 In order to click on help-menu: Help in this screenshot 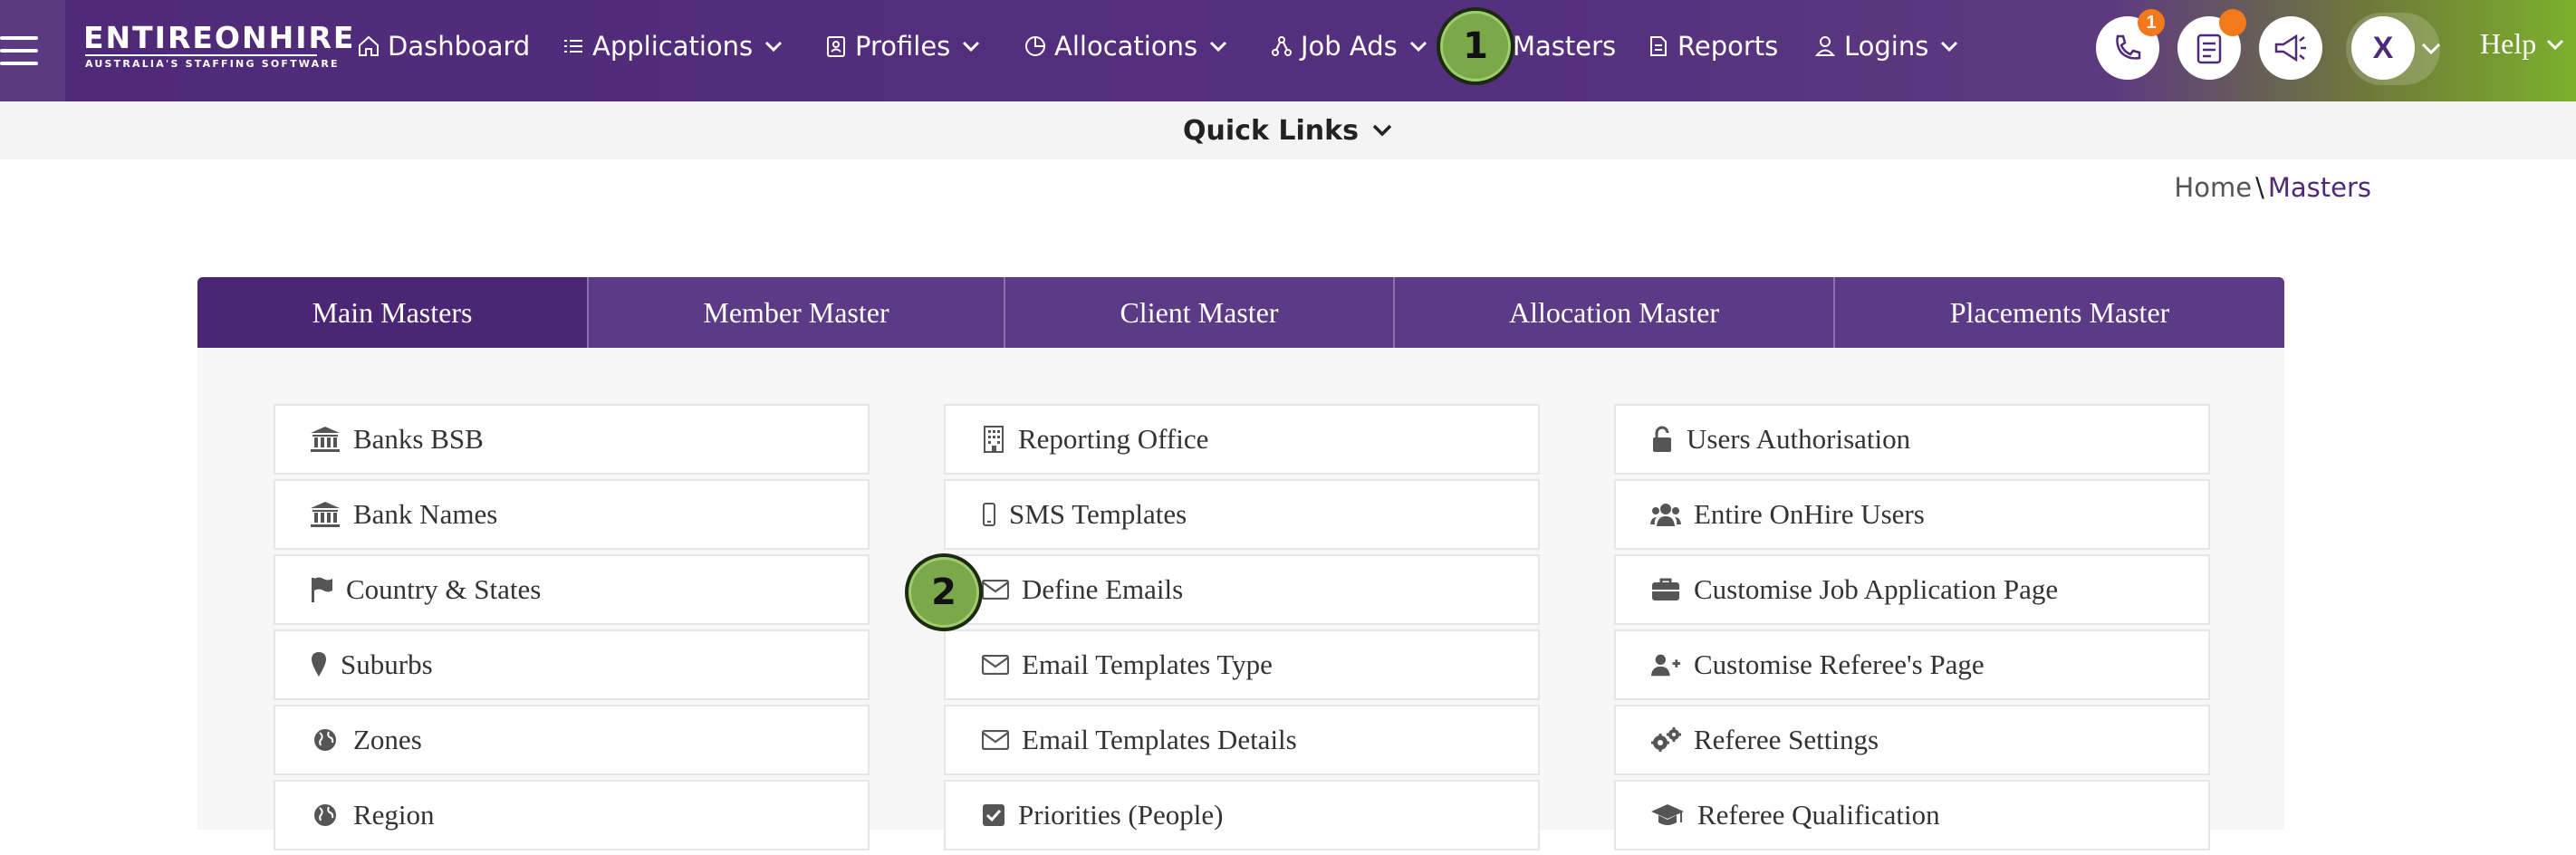, I will do `click(2522, 44)`.